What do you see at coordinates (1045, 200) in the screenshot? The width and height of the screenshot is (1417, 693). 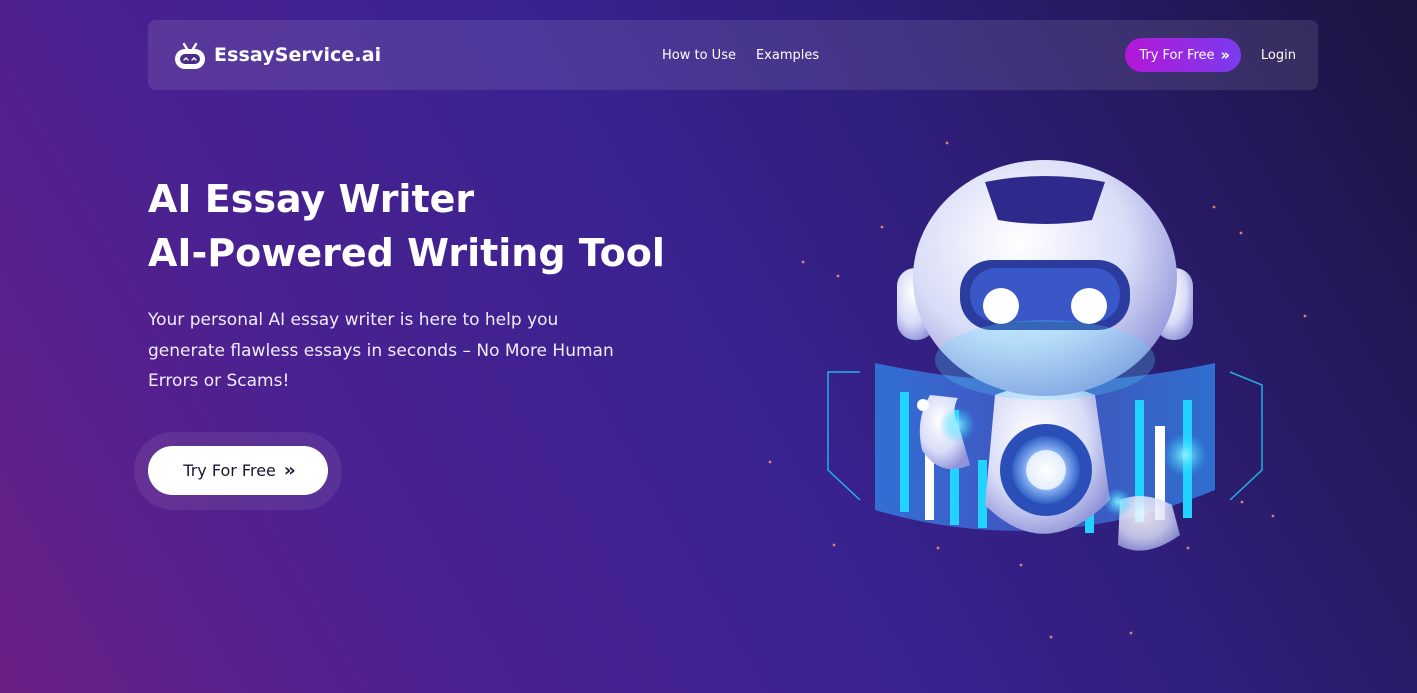 I see `robot-forehead-panel` at bounding box center [1045, 200].